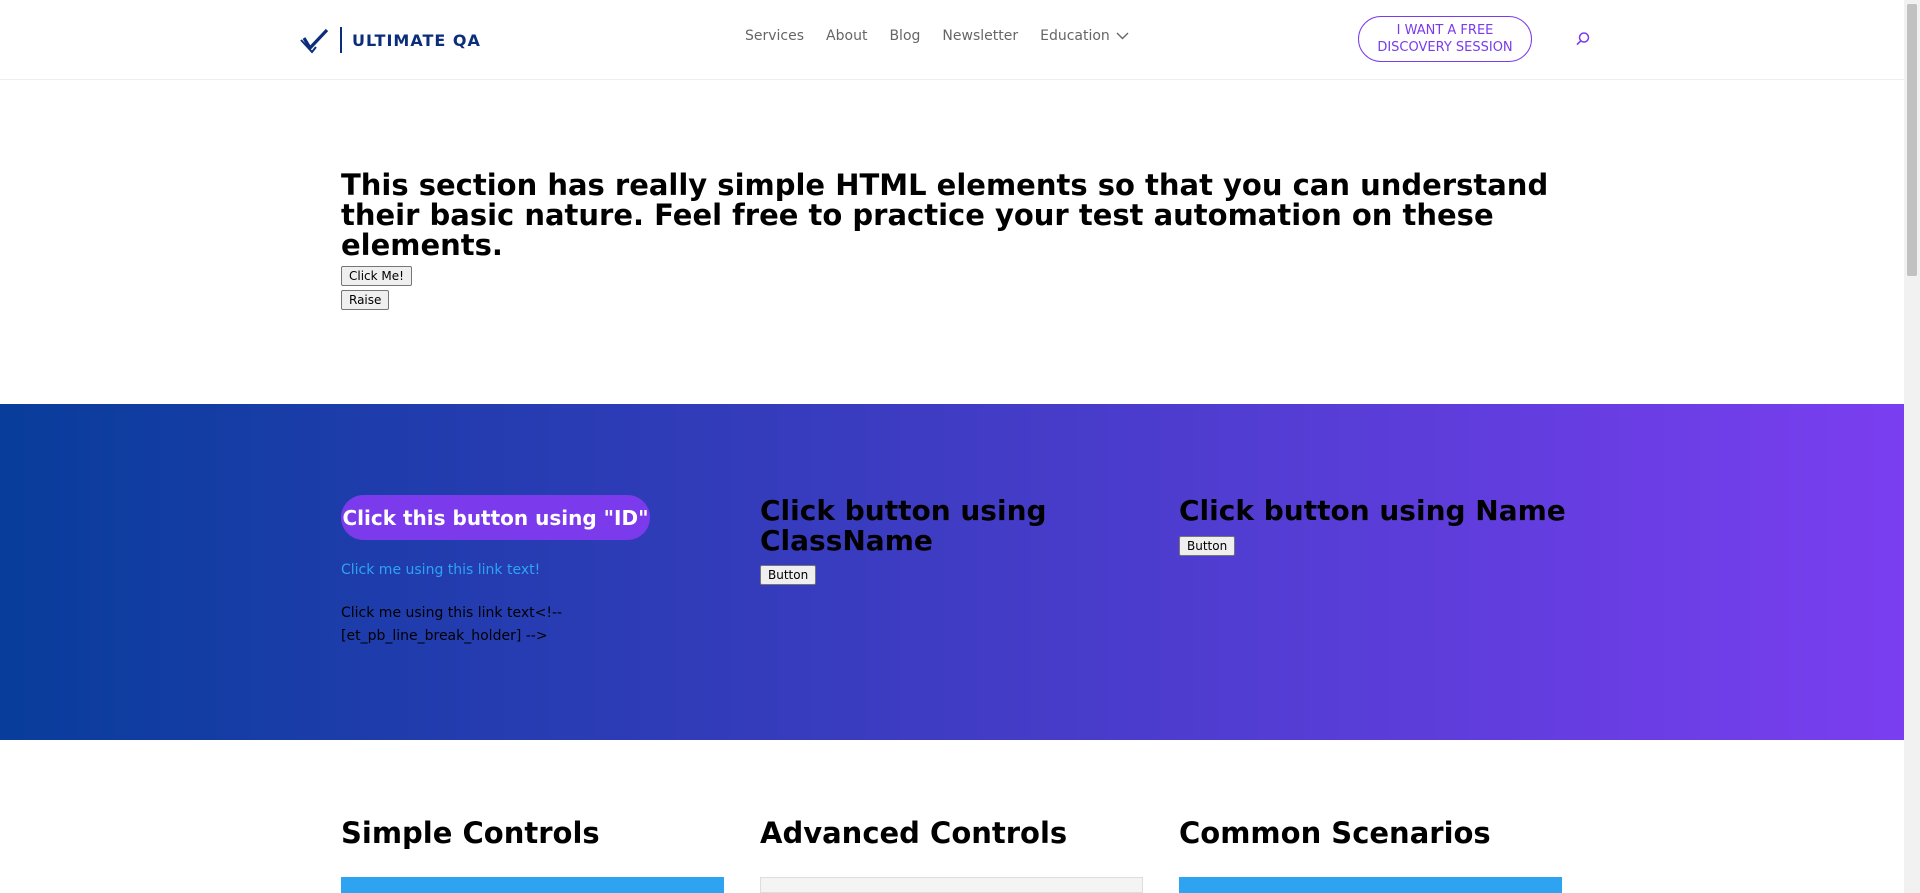  Describe the element at coordinates (1445, 39) in the screenshot. I see `free-discovery-session-button: I WANT A FREE DISCOVERY SESSION` at that location.